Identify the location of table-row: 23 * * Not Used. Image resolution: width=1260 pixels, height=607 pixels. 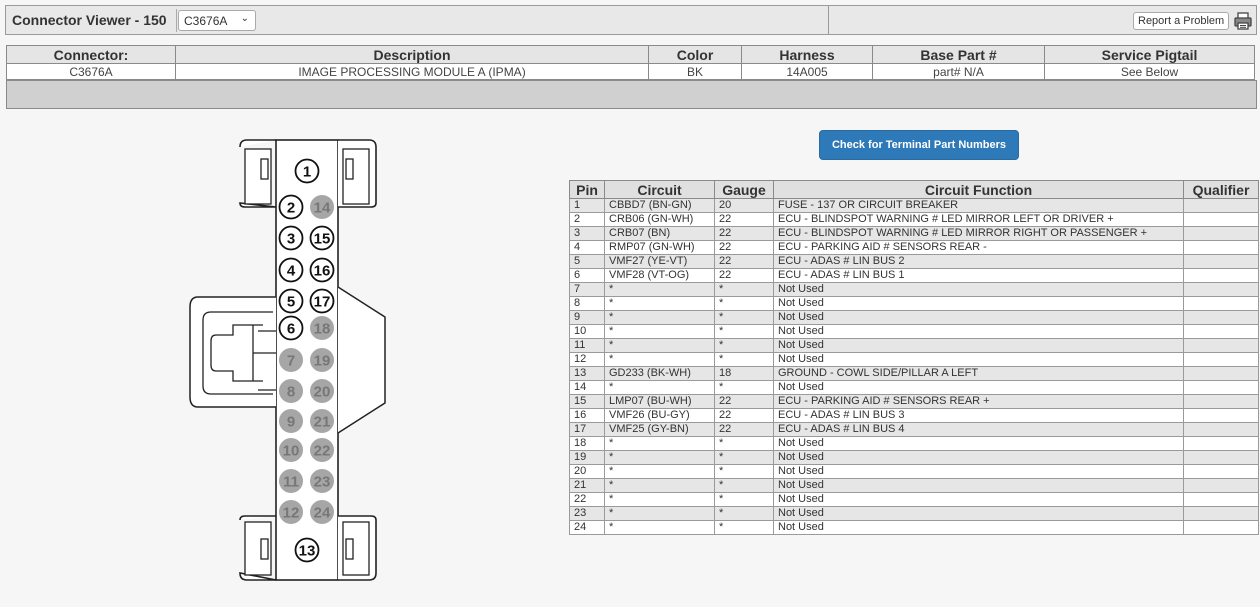
(914, 513).